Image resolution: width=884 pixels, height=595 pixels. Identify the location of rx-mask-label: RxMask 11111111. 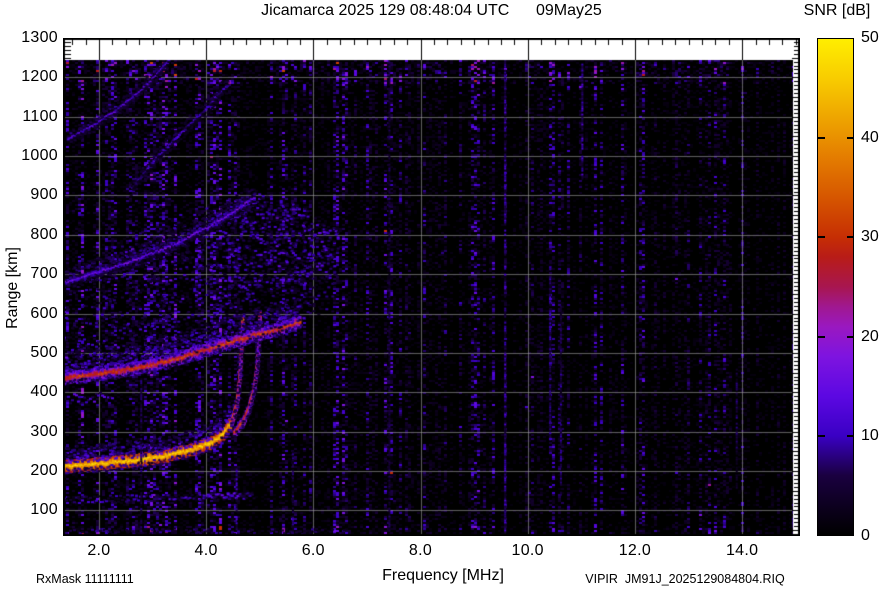
(85, 579).